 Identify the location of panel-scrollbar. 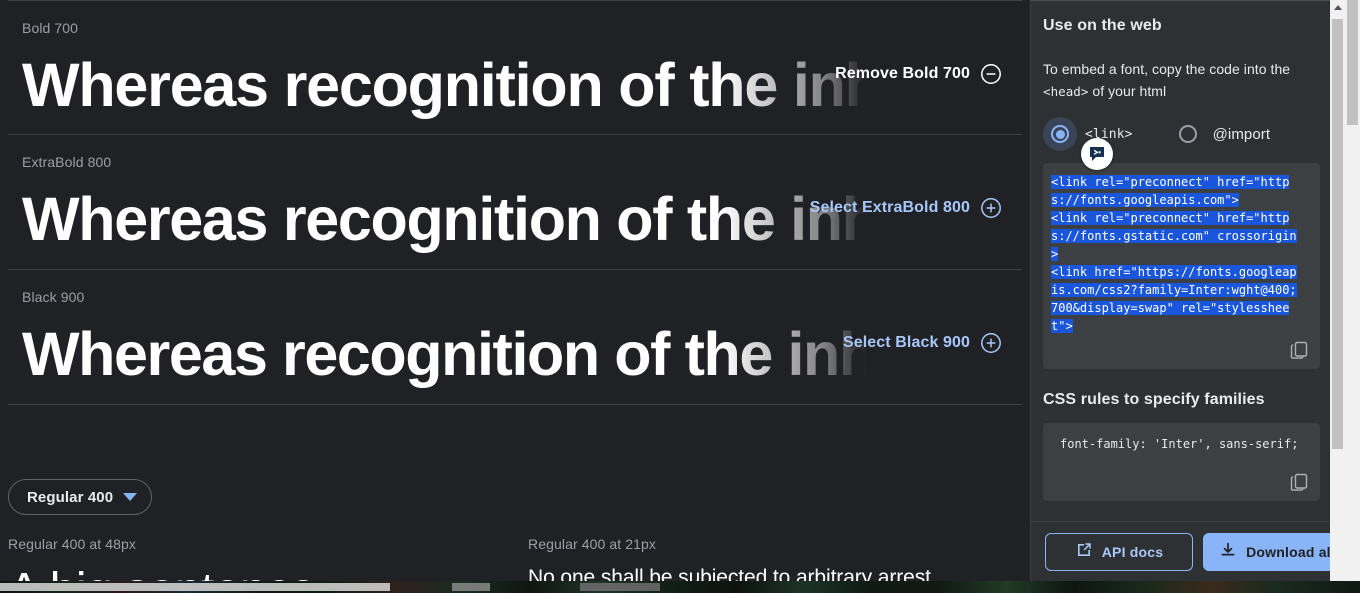
(1337, 296).